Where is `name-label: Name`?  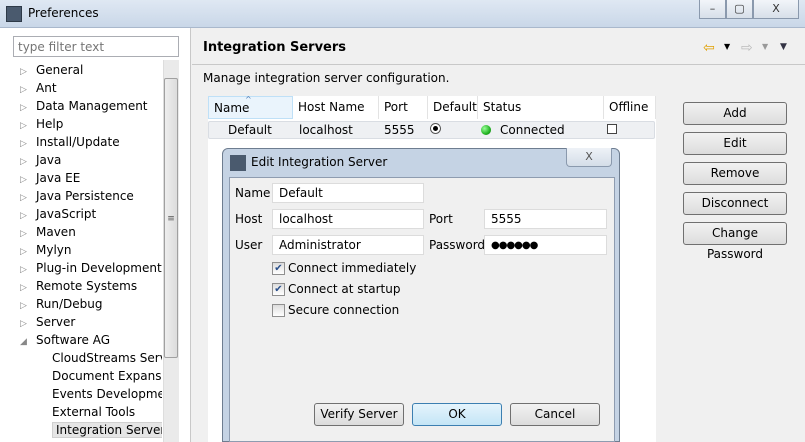 name-label: Name is located at coordinates (253, 193).